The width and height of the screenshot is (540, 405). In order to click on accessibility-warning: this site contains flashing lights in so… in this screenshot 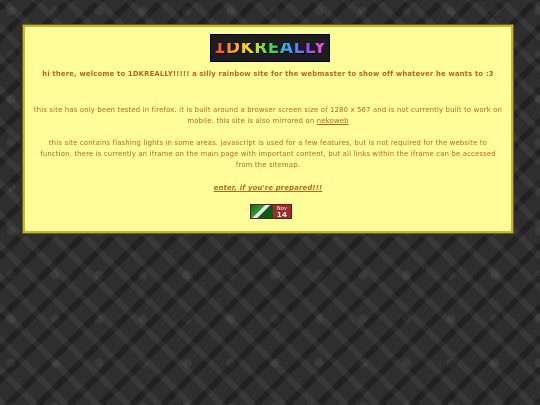, I will do `click(268, 154)`.